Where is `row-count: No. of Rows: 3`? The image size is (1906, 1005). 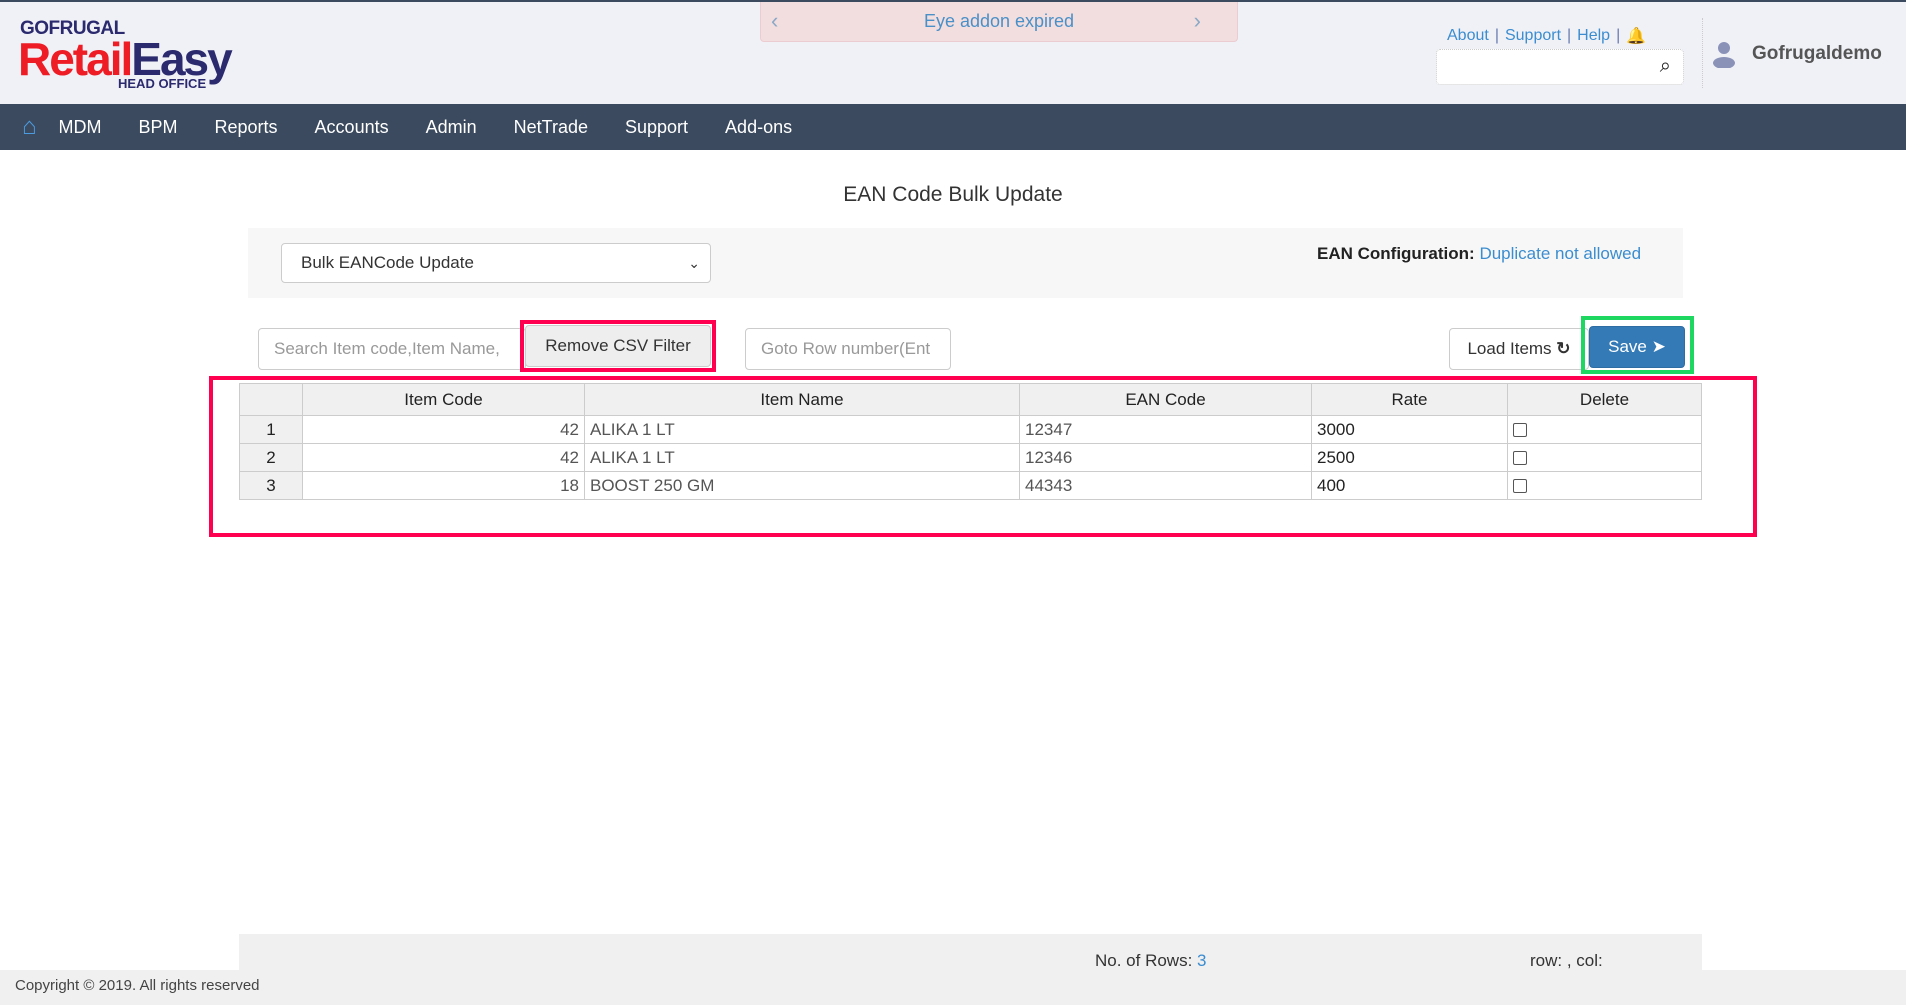
row-count: No. of Rows: 3 is located at coordinates (1151, 960).